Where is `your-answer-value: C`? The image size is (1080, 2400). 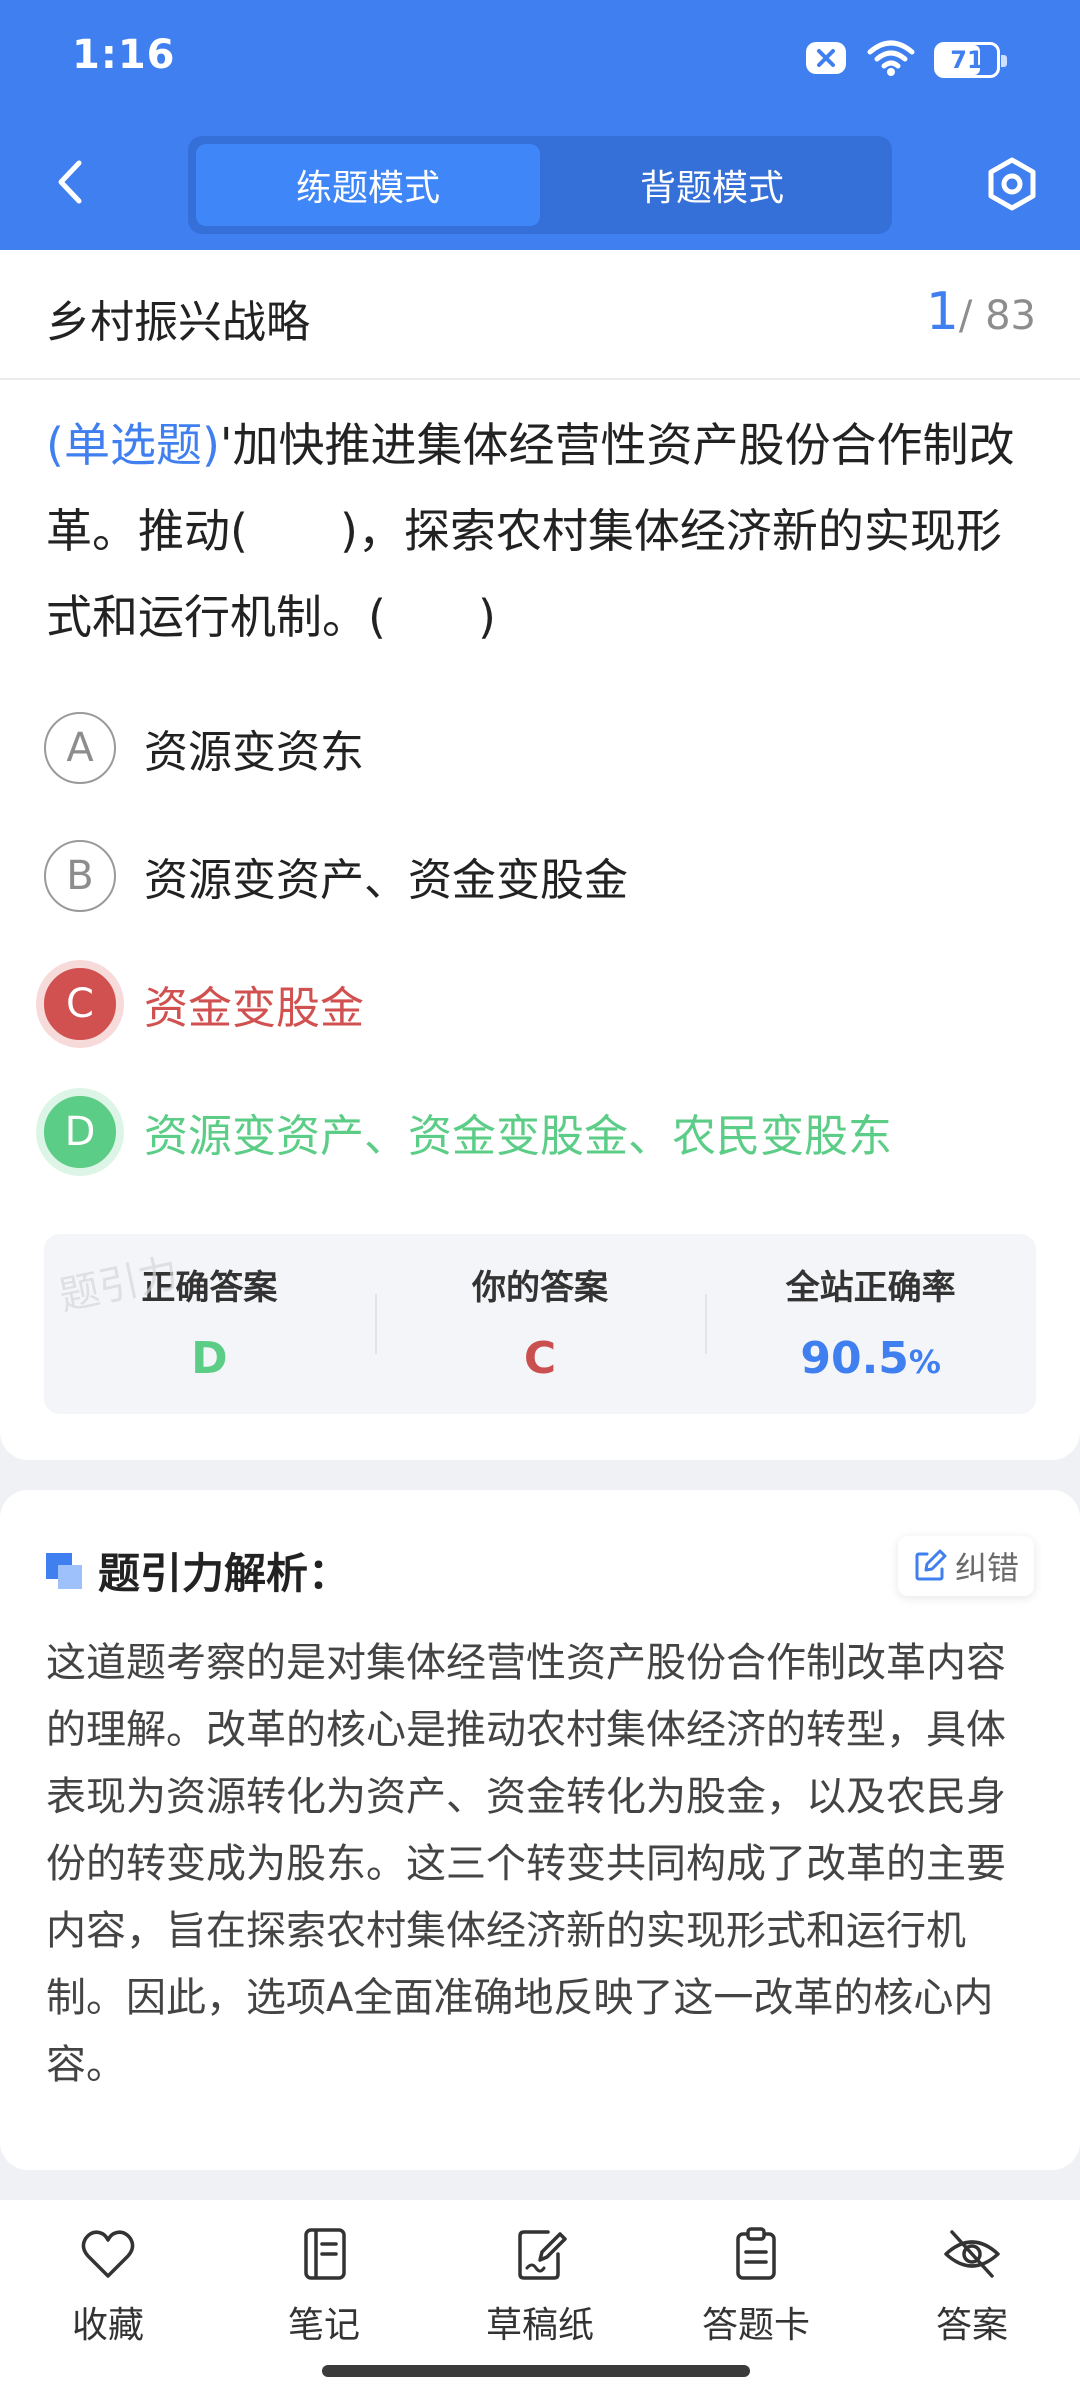
your-answer-value: C is located at coordinates (540, 1358).